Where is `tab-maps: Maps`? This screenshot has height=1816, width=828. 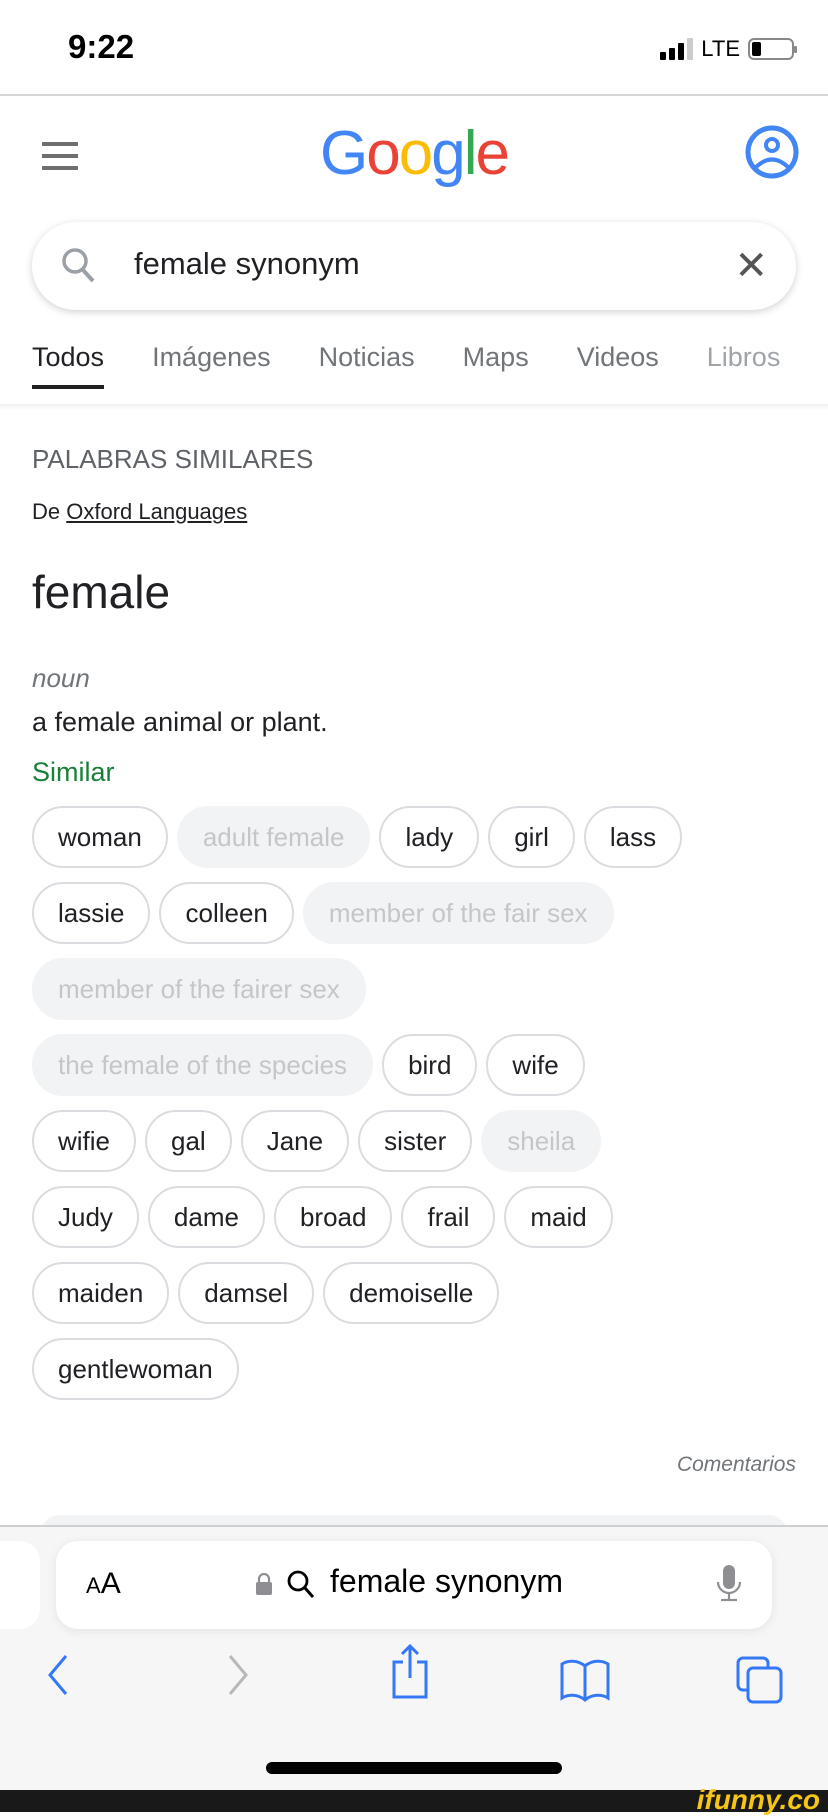
tab-maps: Maps is located at coordinates (496, 357).